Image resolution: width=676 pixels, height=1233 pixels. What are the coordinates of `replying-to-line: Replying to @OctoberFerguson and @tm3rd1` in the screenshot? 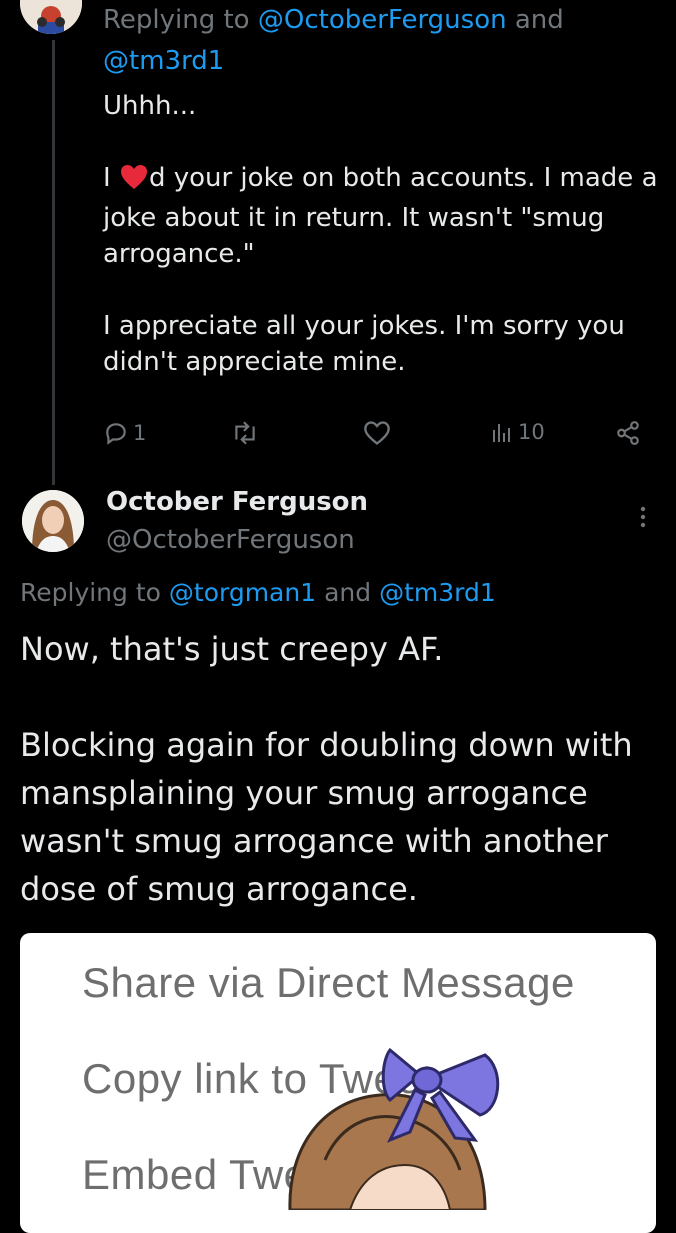 It's located at (333, 40).